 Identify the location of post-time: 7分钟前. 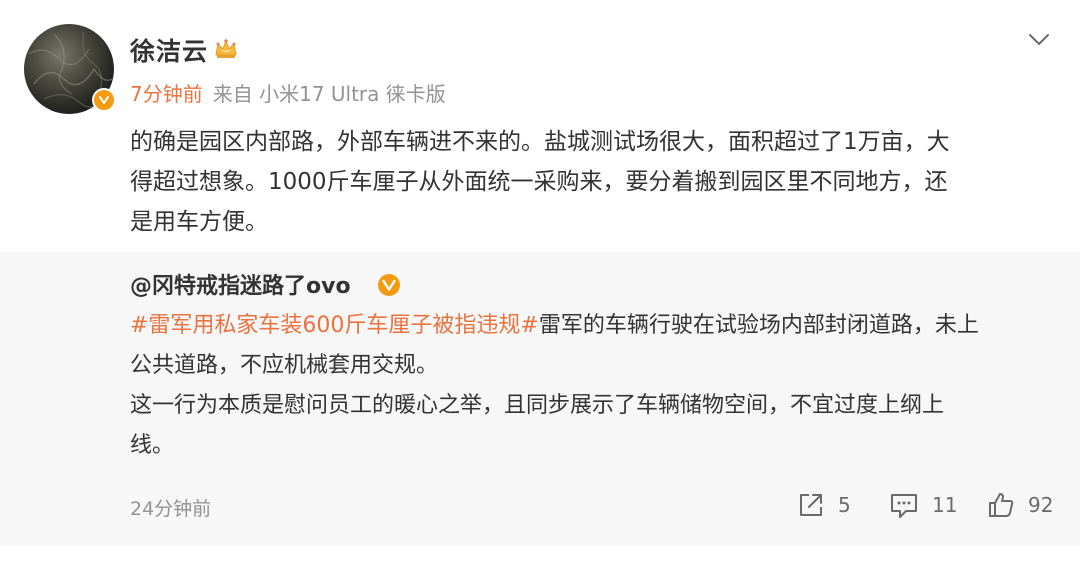
(166, 94).